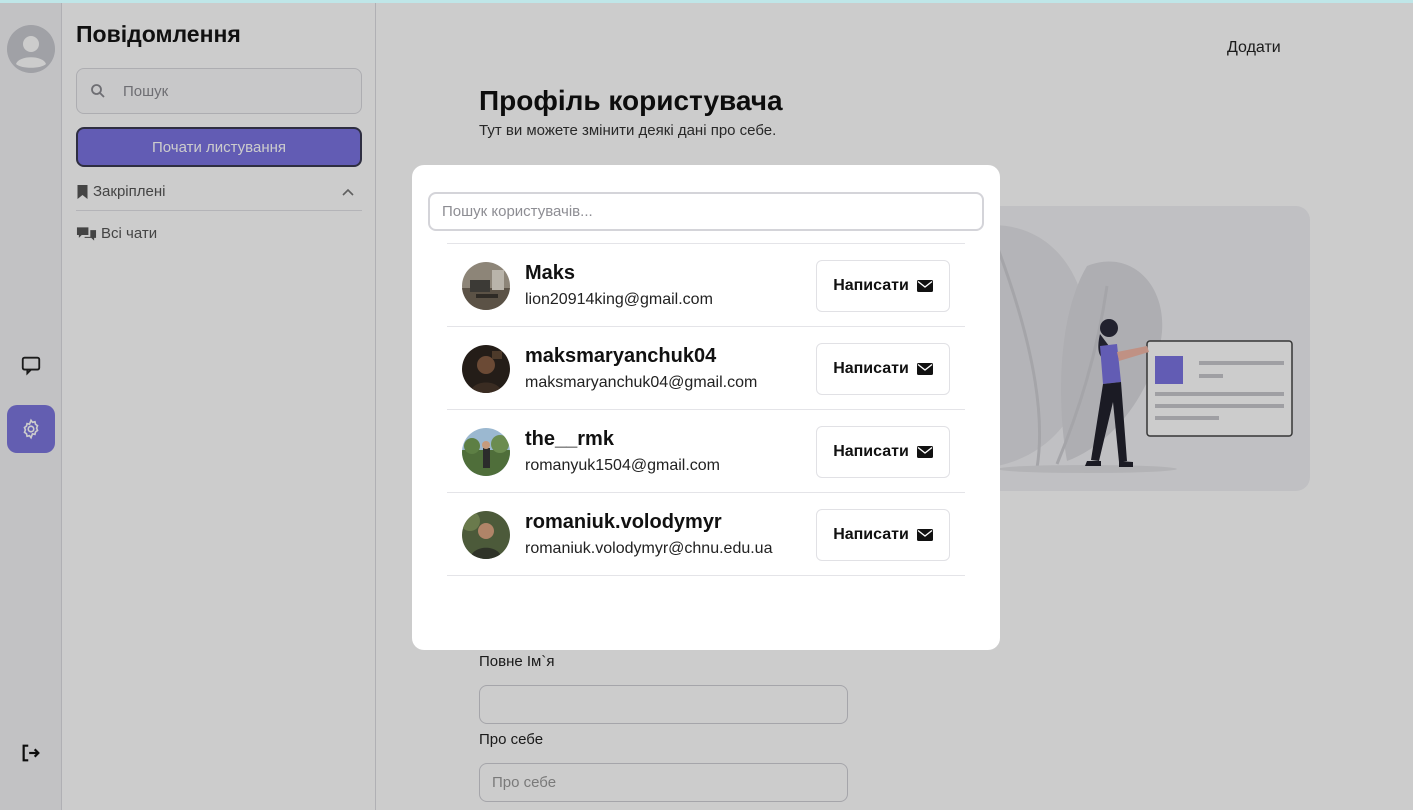 The width and height of the screenshot is (1413, 810). Describe the element at coordinates (622, 465) in the screenshot. I see `user-email: romanyuk1504@gmail.com` at that location.